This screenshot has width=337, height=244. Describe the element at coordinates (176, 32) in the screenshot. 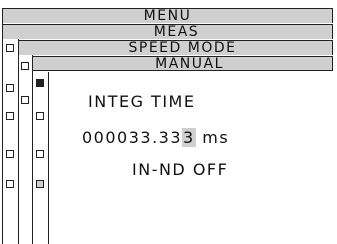

I see `meas-title: MEAS` at that location.